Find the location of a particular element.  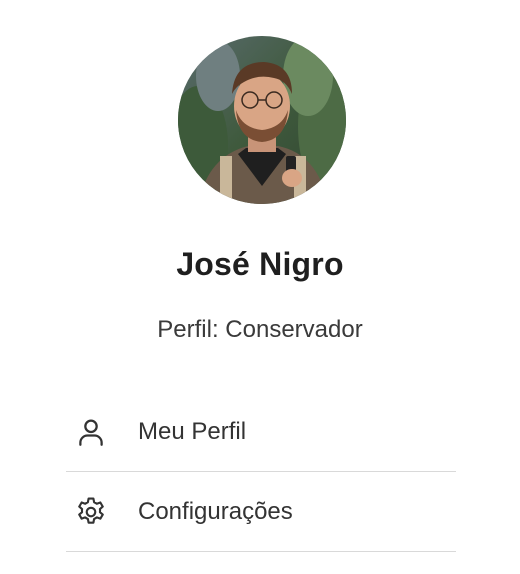

avatar-photo is located at coordinates (262, 120).